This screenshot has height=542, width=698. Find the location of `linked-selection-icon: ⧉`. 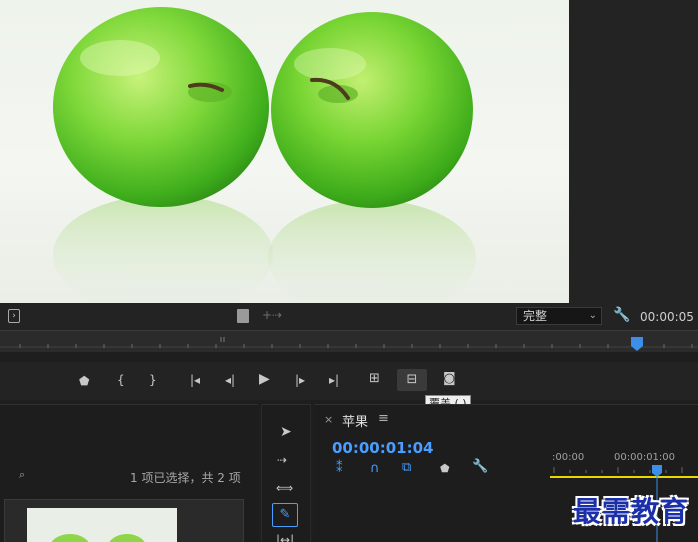

linked-selection-icon: ⧉ is located at coordinates (406, 468).